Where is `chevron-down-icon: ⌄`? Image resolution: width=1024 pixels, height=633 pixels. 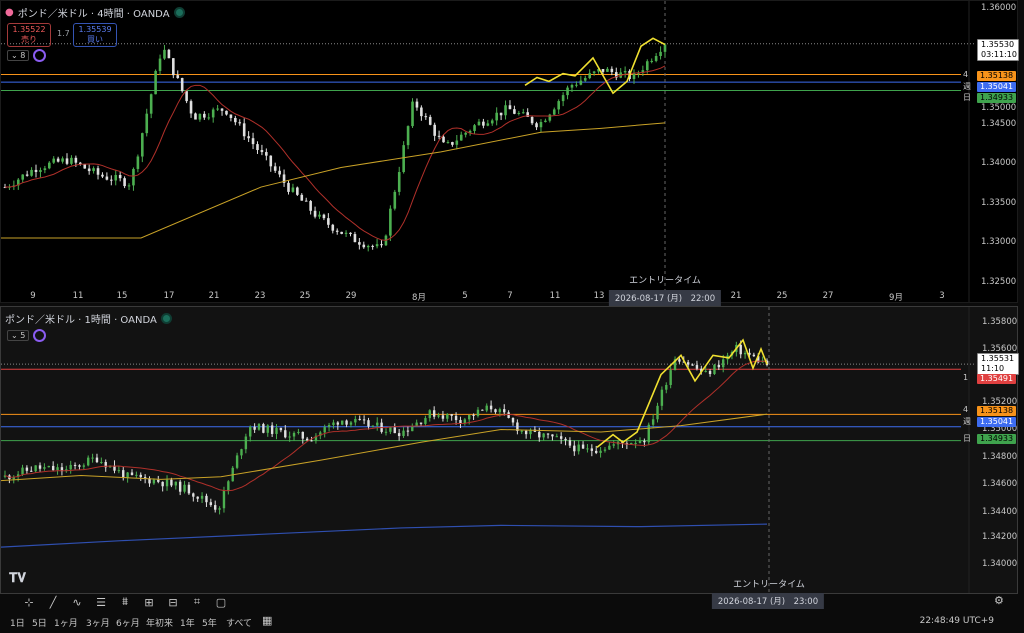
chevron-down-icon: ⌄ is located at coordinates (14, 55).